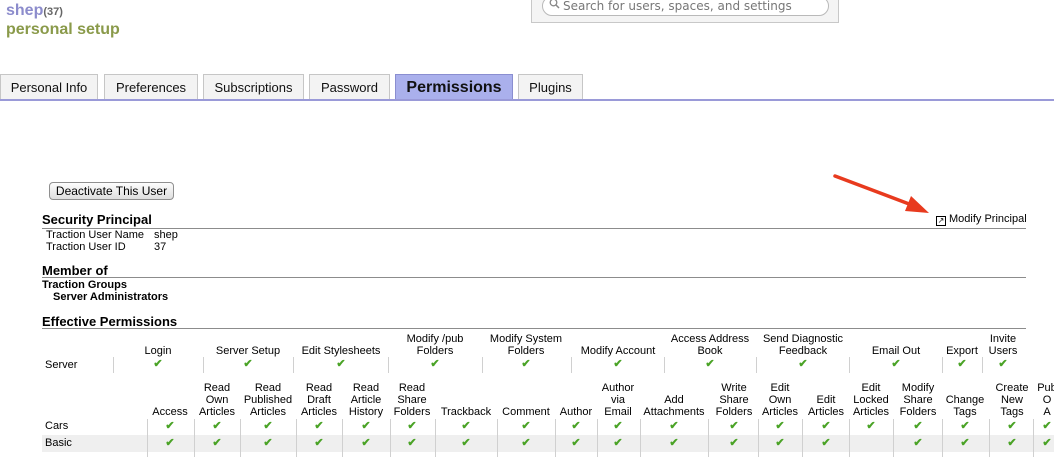 This screenshot has width=1054, height=457. What do you see at coordinates (151, 87) in the screenshot?
I see `tab-preferences: Preferences` at bounding box center [151, 87].